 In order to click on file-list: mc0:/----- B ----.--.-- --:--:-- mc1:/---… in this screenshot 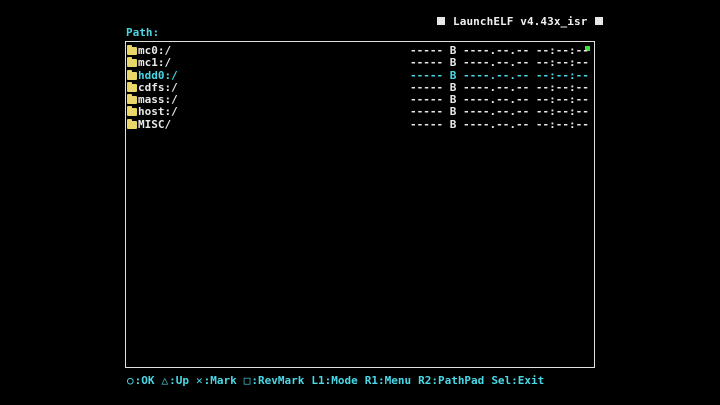, I will do `click(358, 87)`.